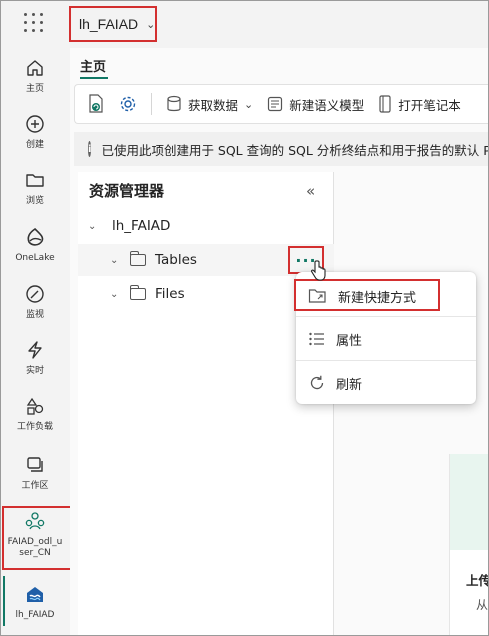 This screenshot has height=636, width=489. I want to click on notebook-icon, so click(385, 104).